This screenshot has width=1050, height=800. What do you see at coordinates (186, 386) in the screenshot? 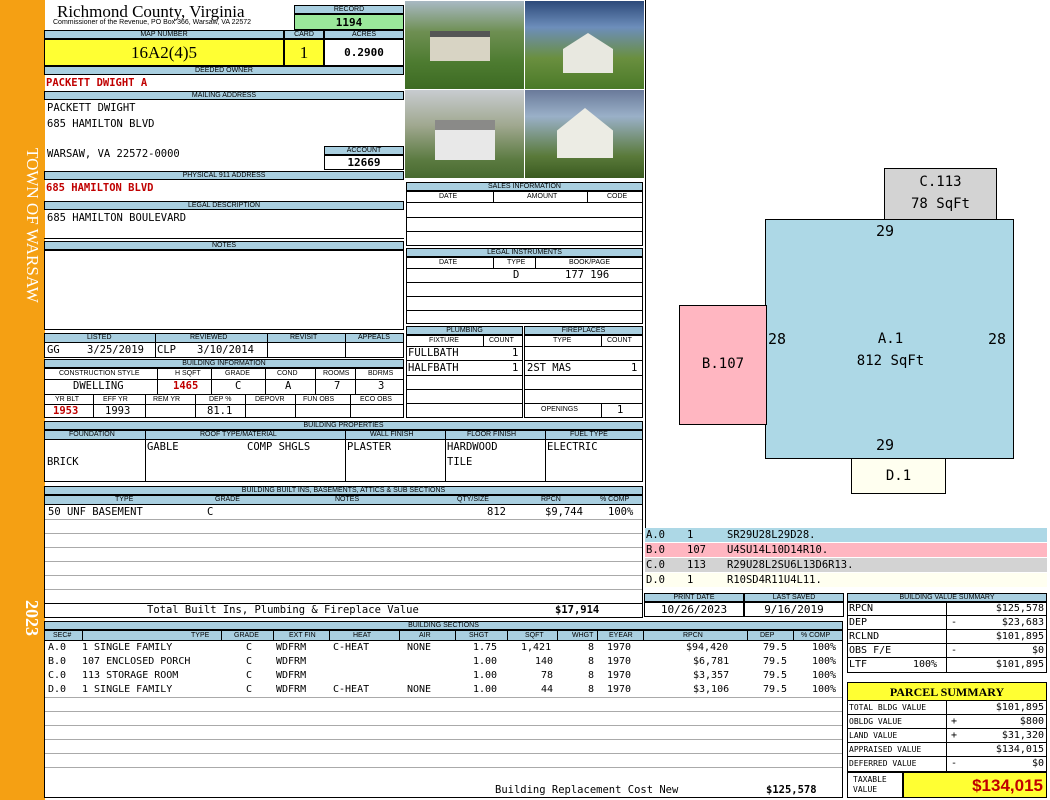
I see `heated-sqft: 1465` at bounding box center [186, 386].